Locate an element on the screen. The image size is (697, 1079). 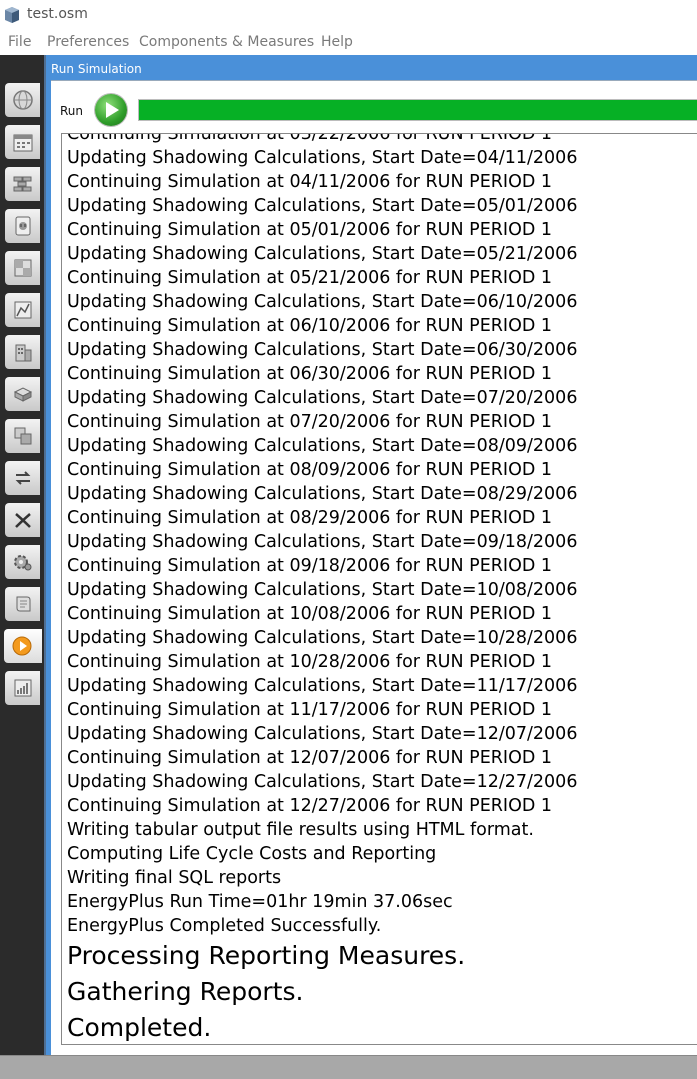
hvac-systems-icon is located at coordinates (23, 478).